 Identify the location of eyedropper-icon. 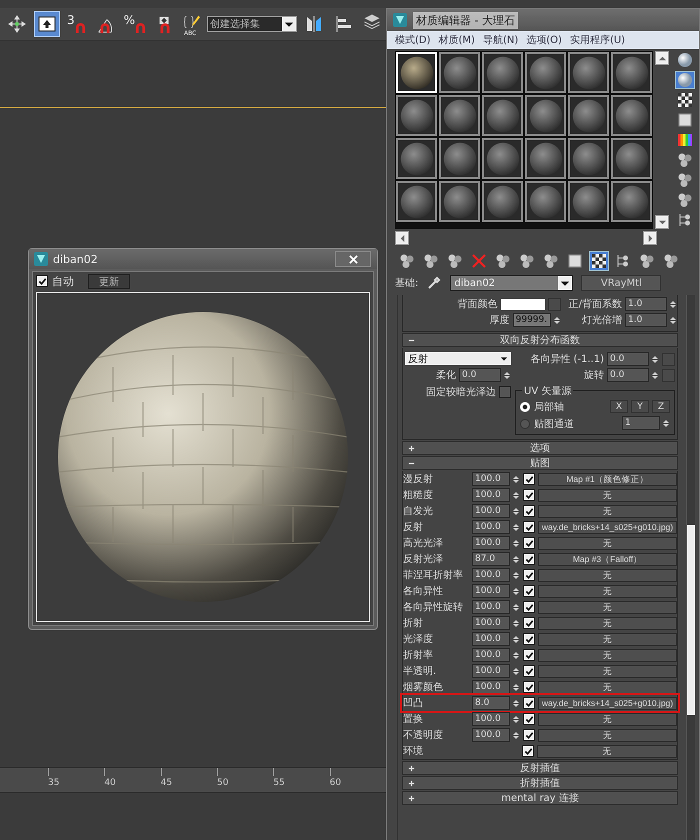
(434, 283).